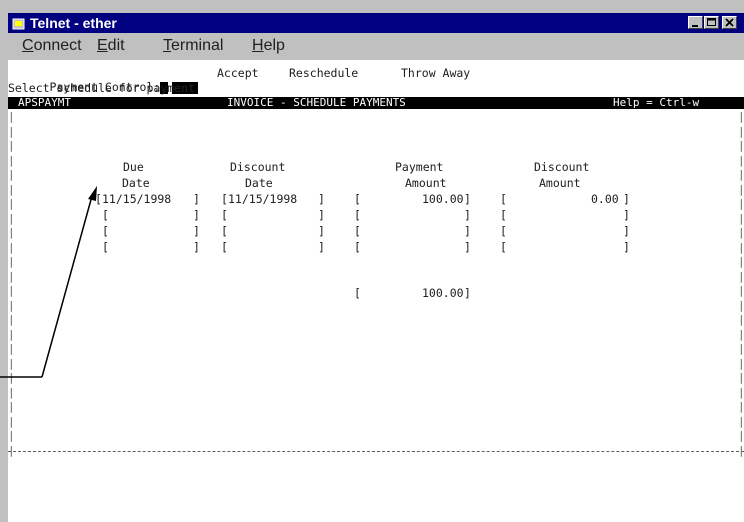  Describe the element at coordinates (467, 293) in the screenshot. I see `total-close-bracket: ]` at that location.